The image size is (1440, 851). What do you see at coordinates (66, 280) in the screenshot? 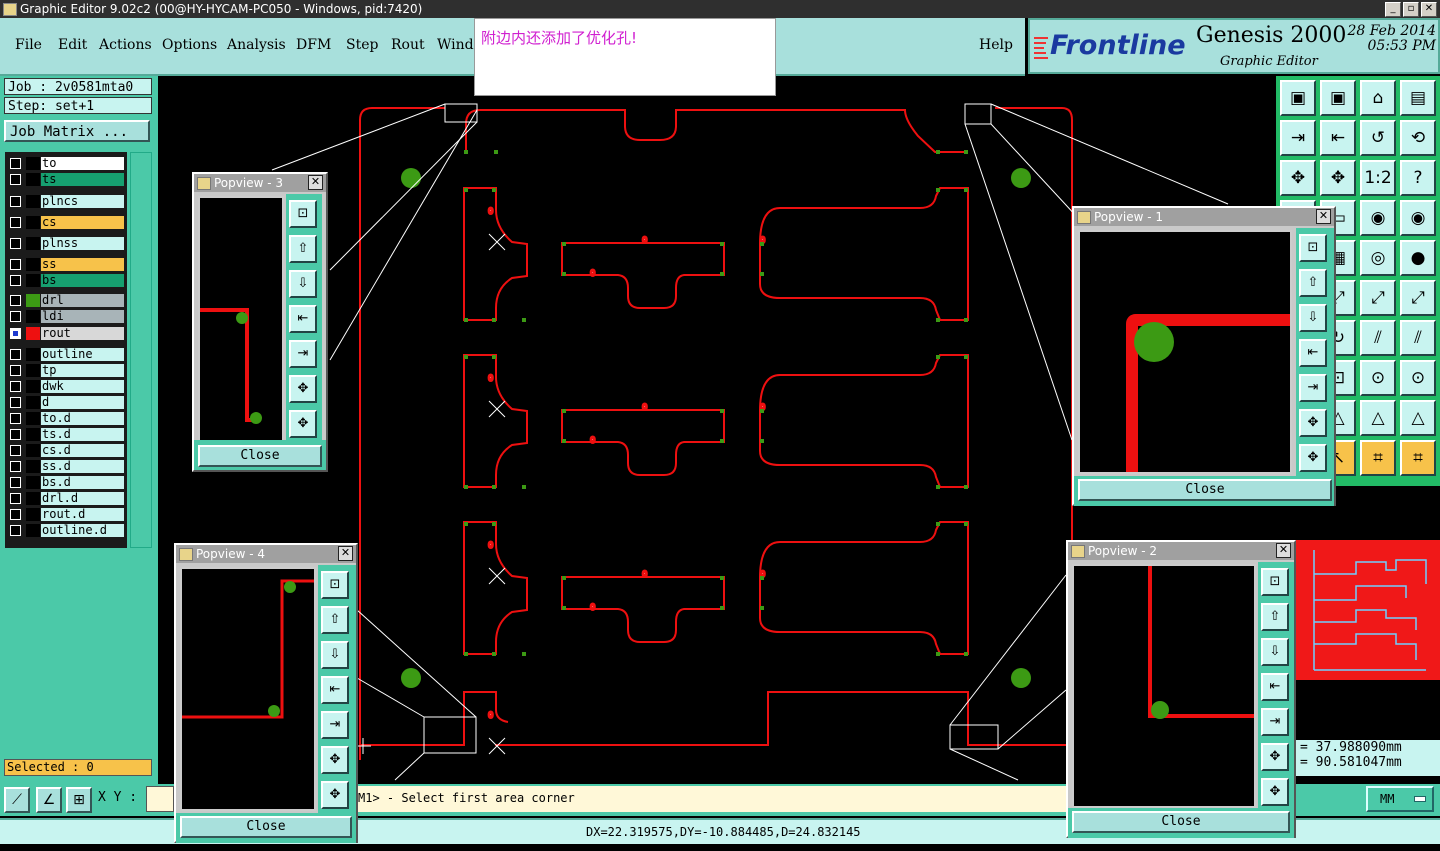
I see `layer-row-bs: bs` at bounding box center [66, 280].